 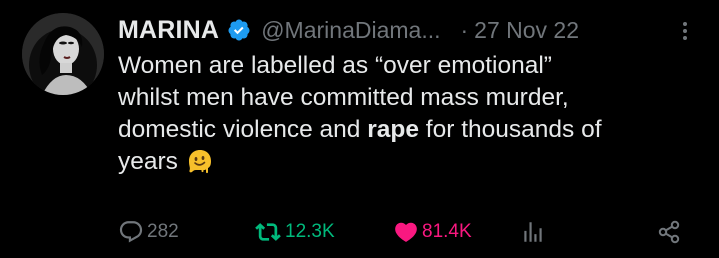 I want to click on tweet-date: 27 Nov 22, so click(x=526, y=30).